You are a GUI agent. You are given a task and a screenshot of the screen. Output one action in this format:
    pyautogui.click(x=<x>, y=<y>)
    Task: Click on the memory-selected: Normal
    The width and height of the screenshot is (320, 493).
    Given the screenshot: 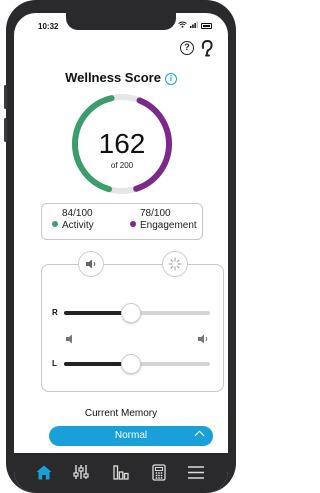 What is the action you would take?
    pyautogui.click(x=131, y=435)
    